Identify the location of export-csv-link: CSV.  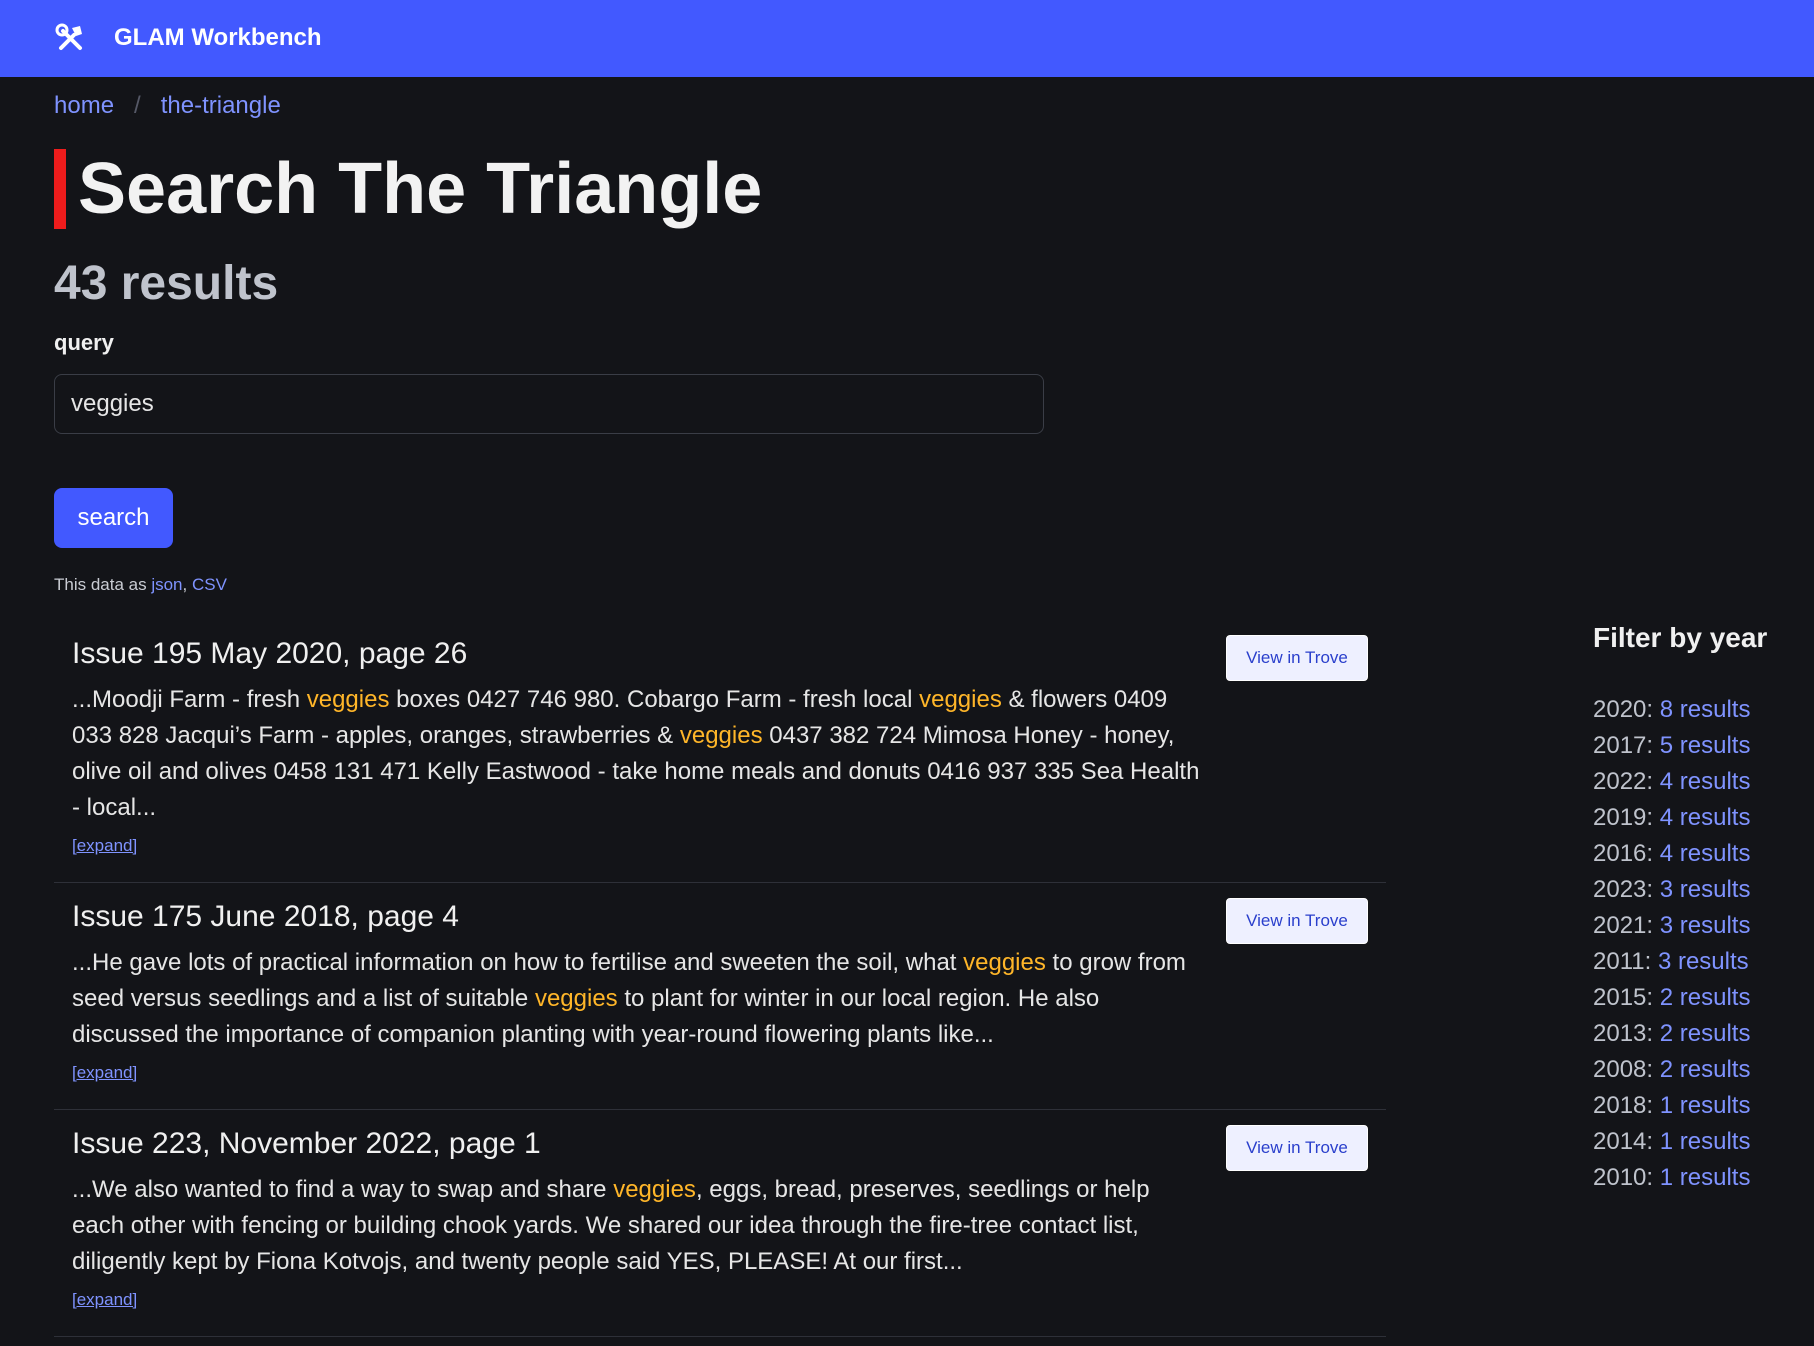
(209, 584).